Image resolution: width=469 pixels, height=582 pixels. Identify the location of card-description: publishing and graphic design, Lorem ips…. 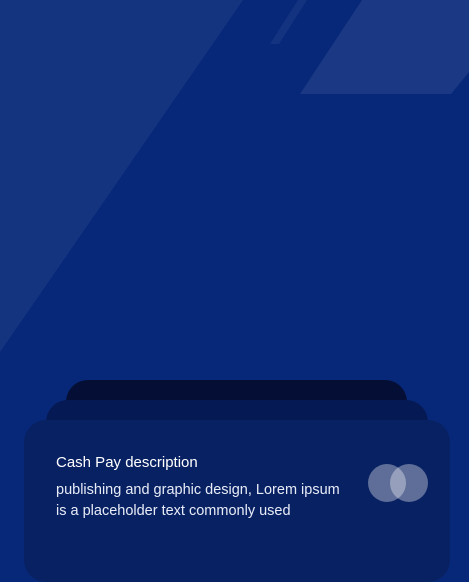
(198, 500).